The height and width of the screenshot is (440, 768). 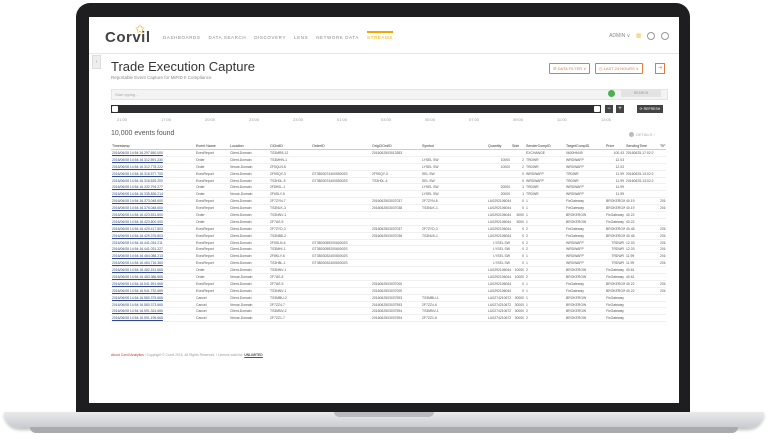 What do you see at coordinates (665, 36) in the screenshot?
I see `gear-icon` at bounding box center [665, 36].